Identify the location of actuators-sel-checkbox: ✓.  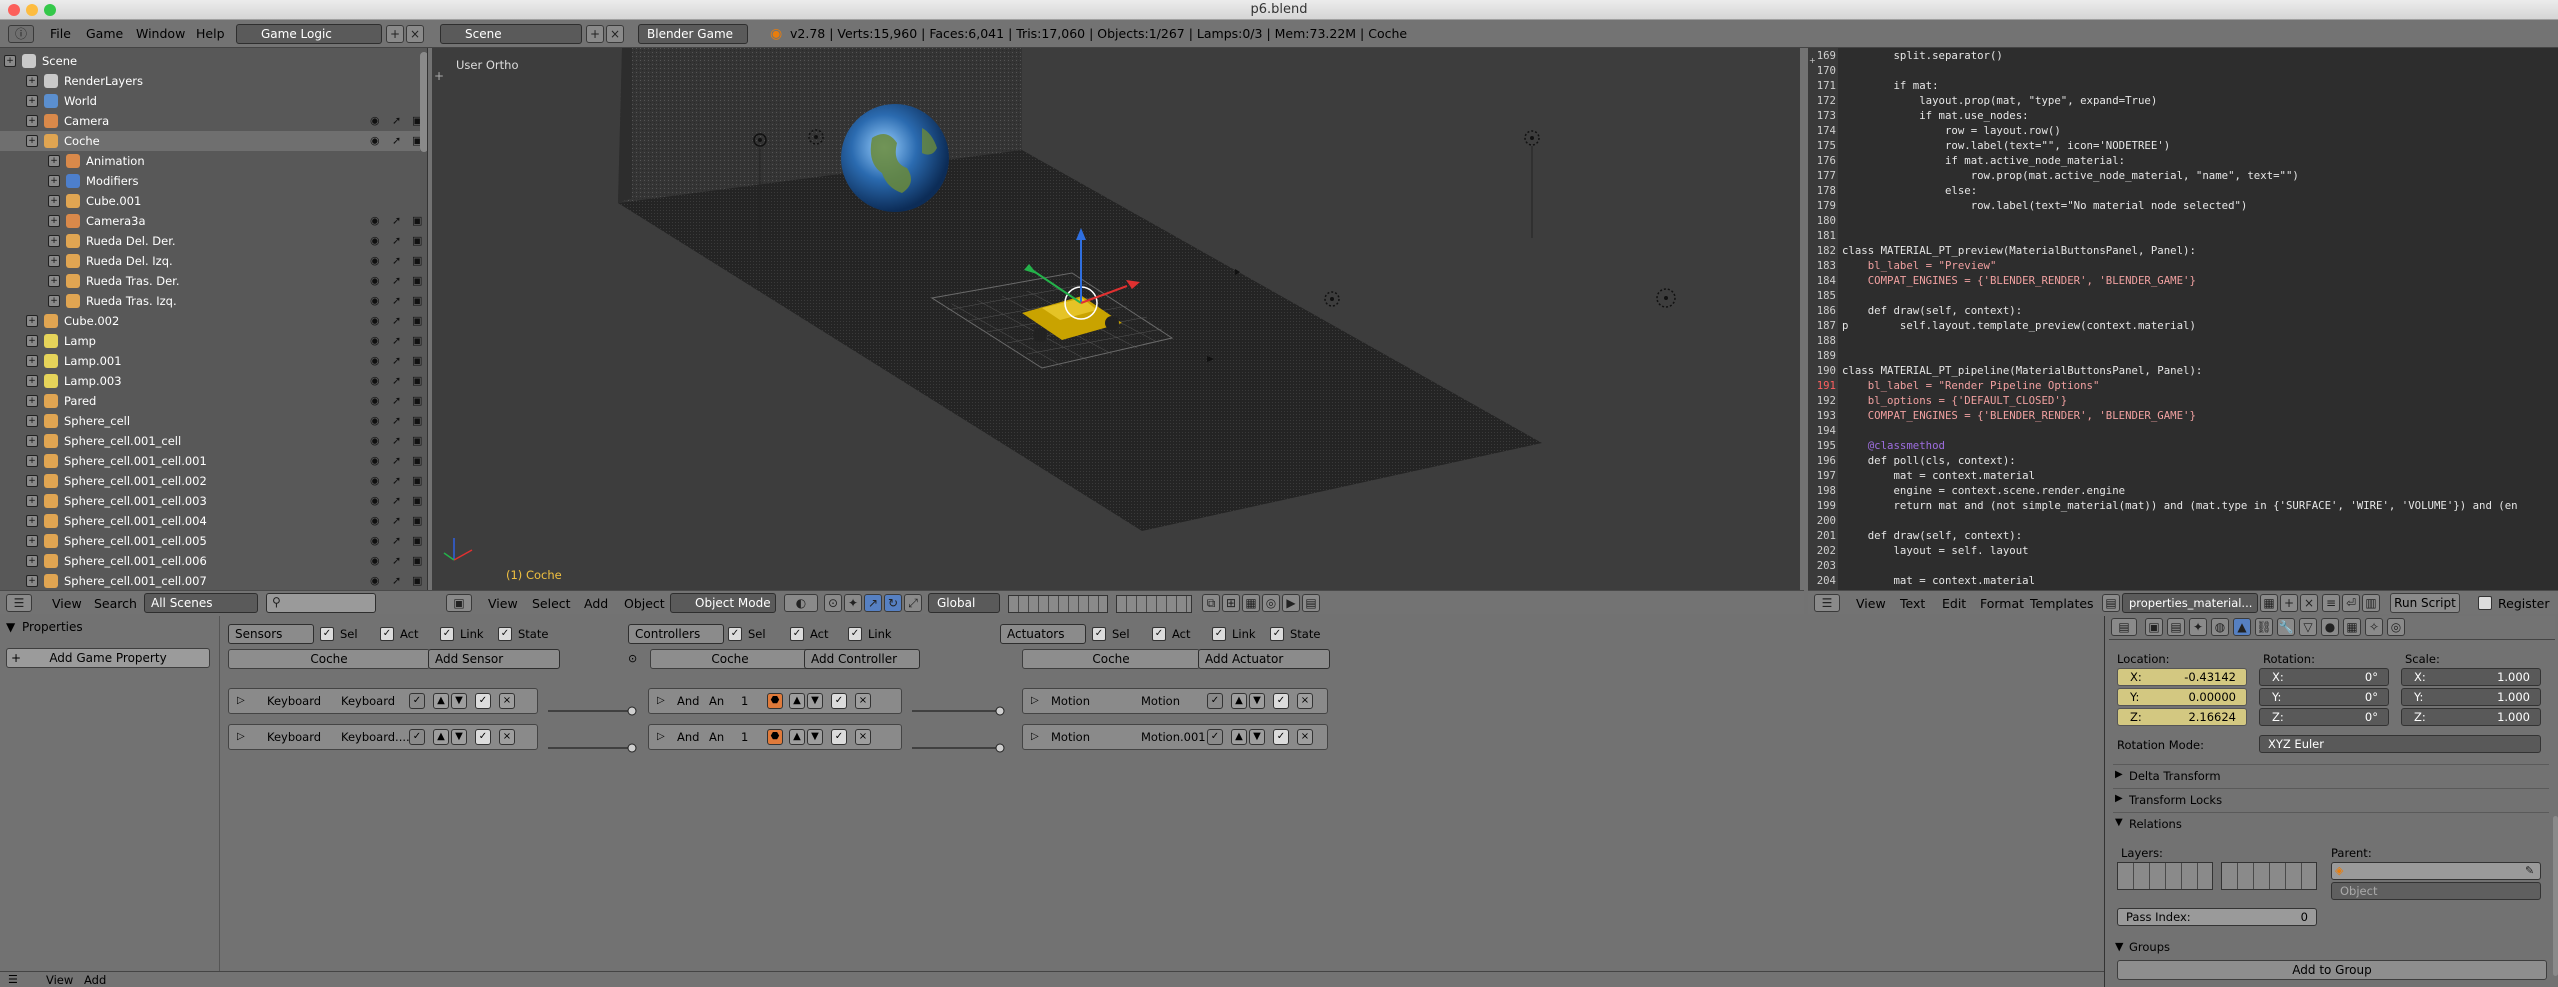
(1099, 634).